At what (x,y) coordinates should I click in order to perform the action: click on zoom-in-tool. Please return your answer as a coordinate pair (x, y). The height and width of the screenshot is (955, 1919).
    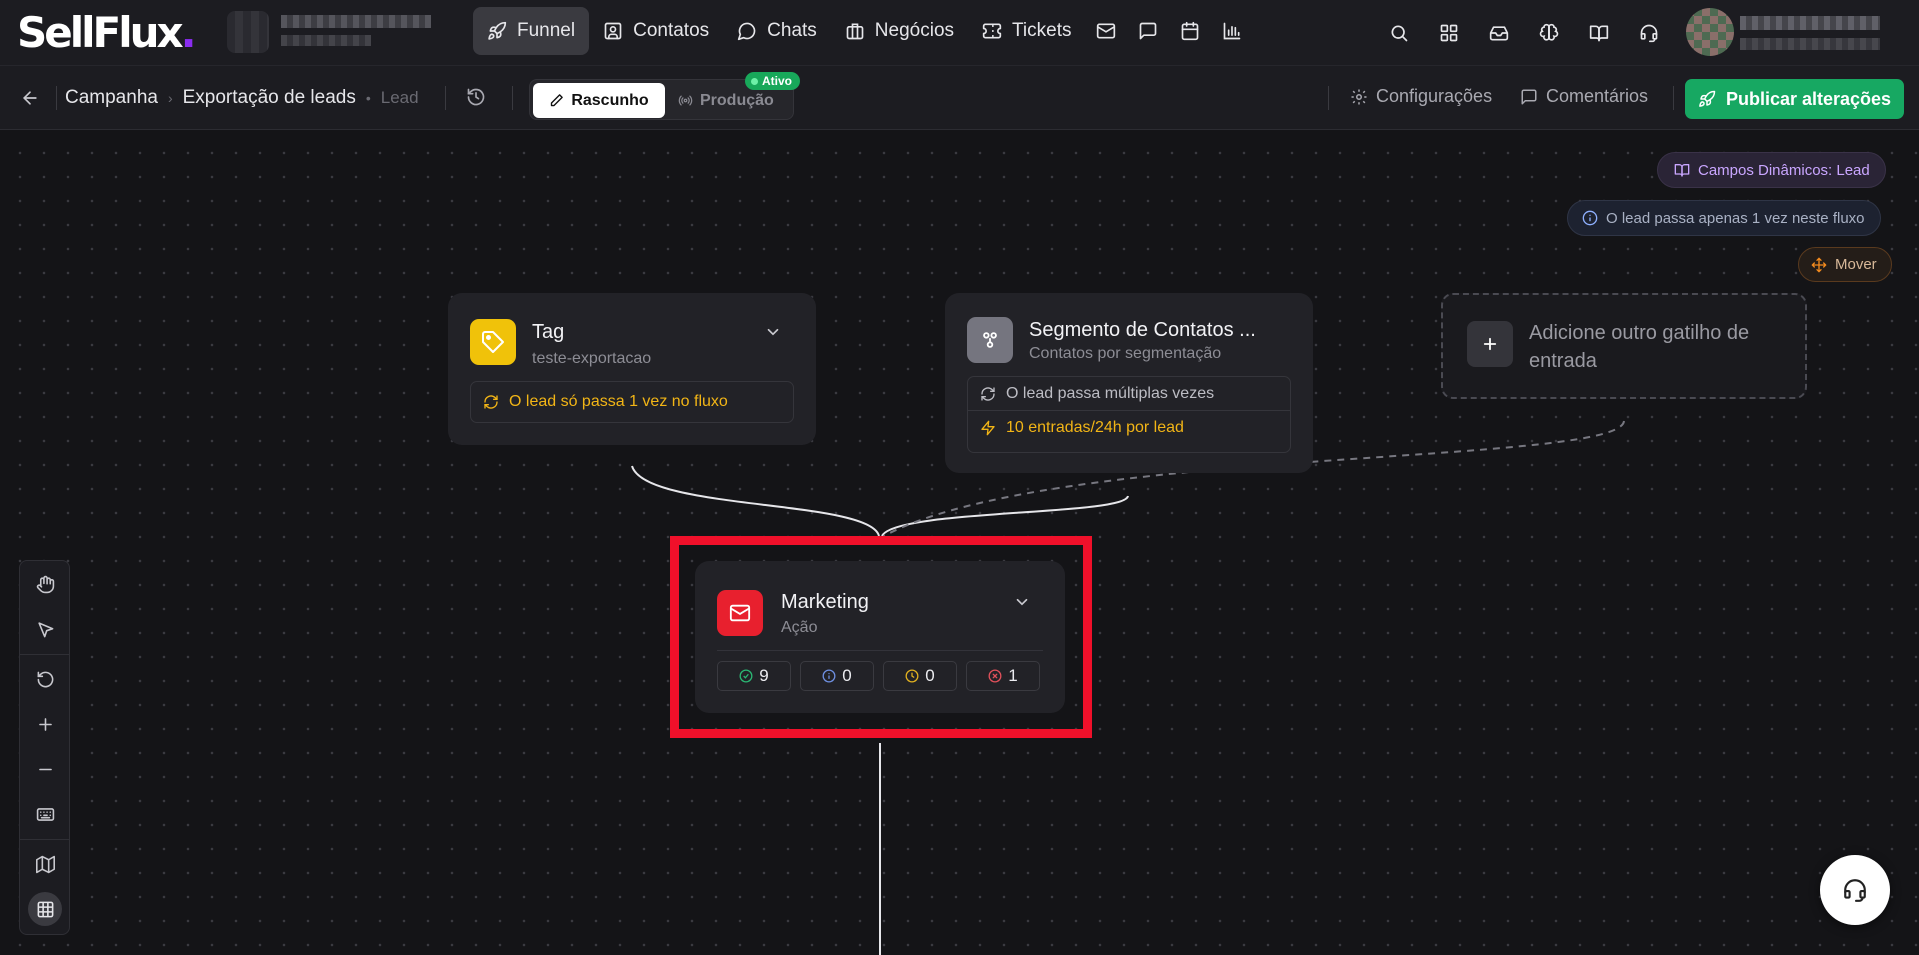
    Looking at the image, I should click on (45, 724).